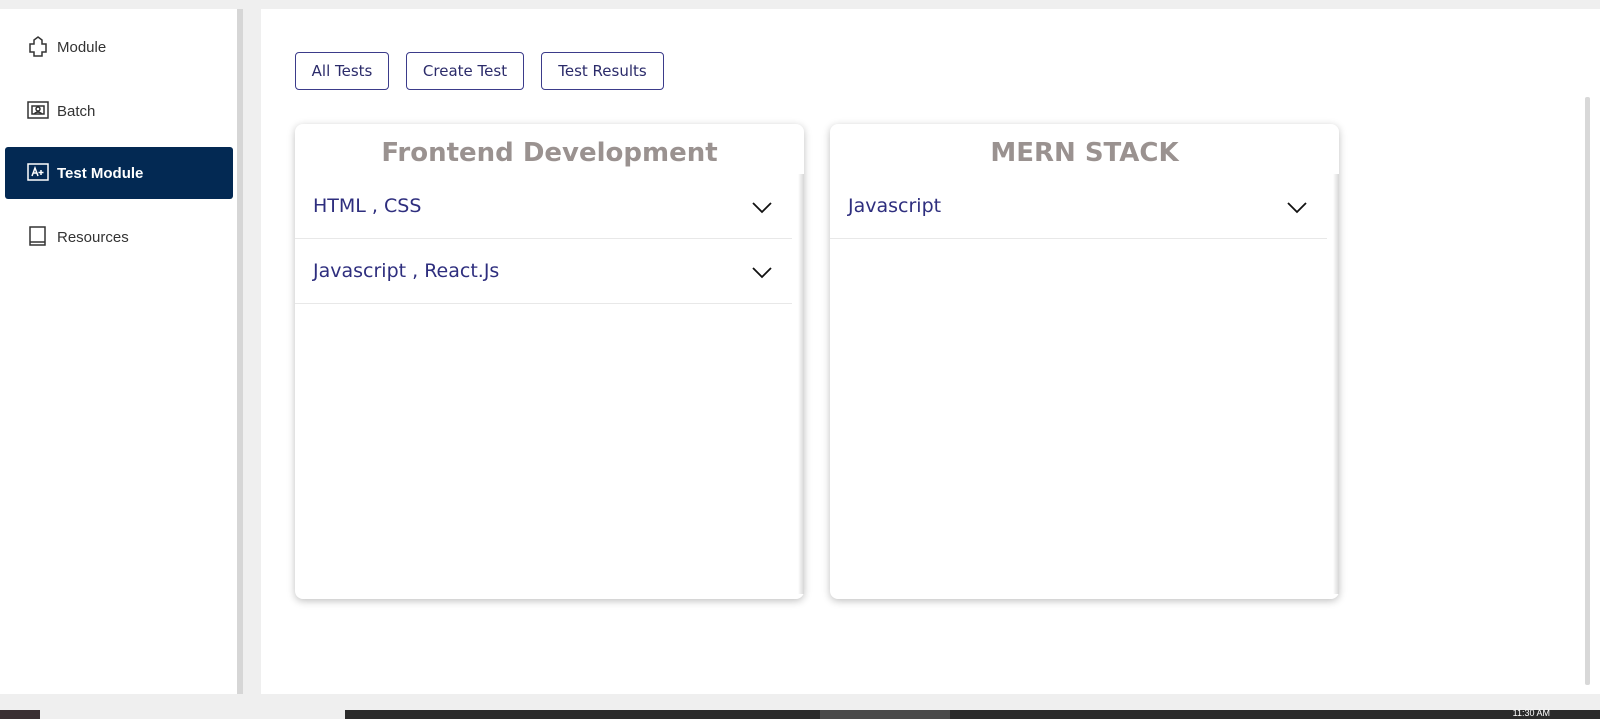  Describe the element at coordinates (20, 714) in the screenshot. I see `start-button` at that location.